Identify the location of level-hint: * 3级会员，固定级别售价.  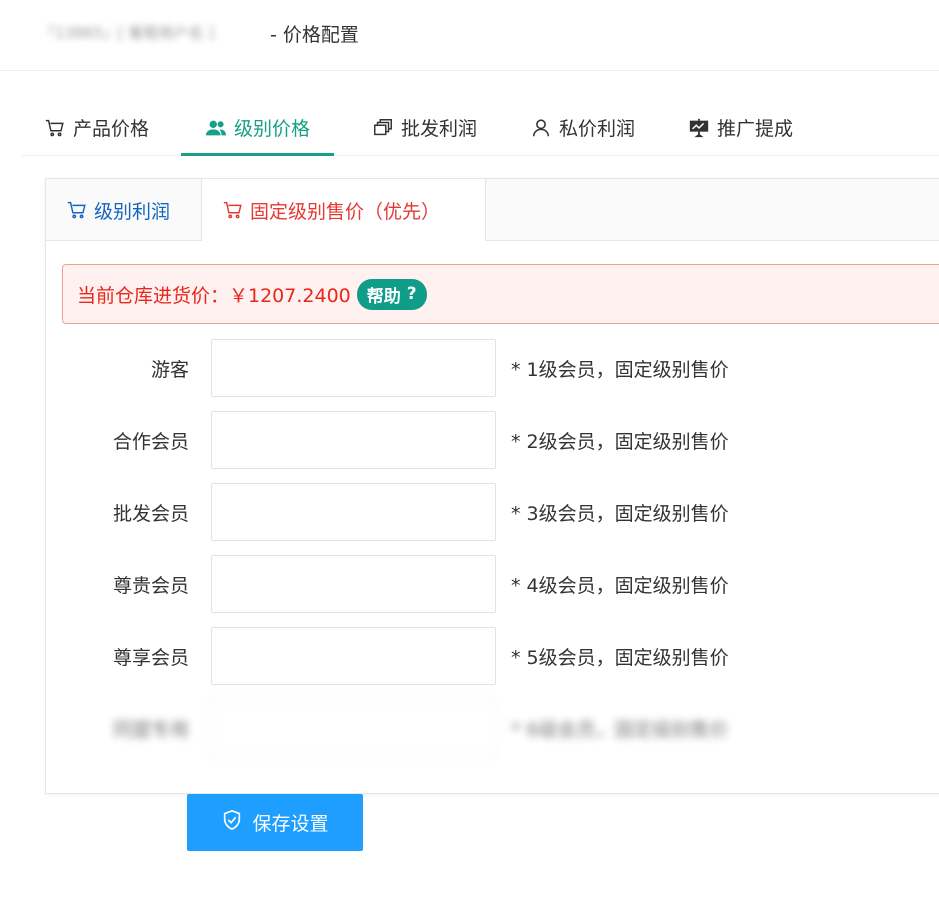
(620, 513).